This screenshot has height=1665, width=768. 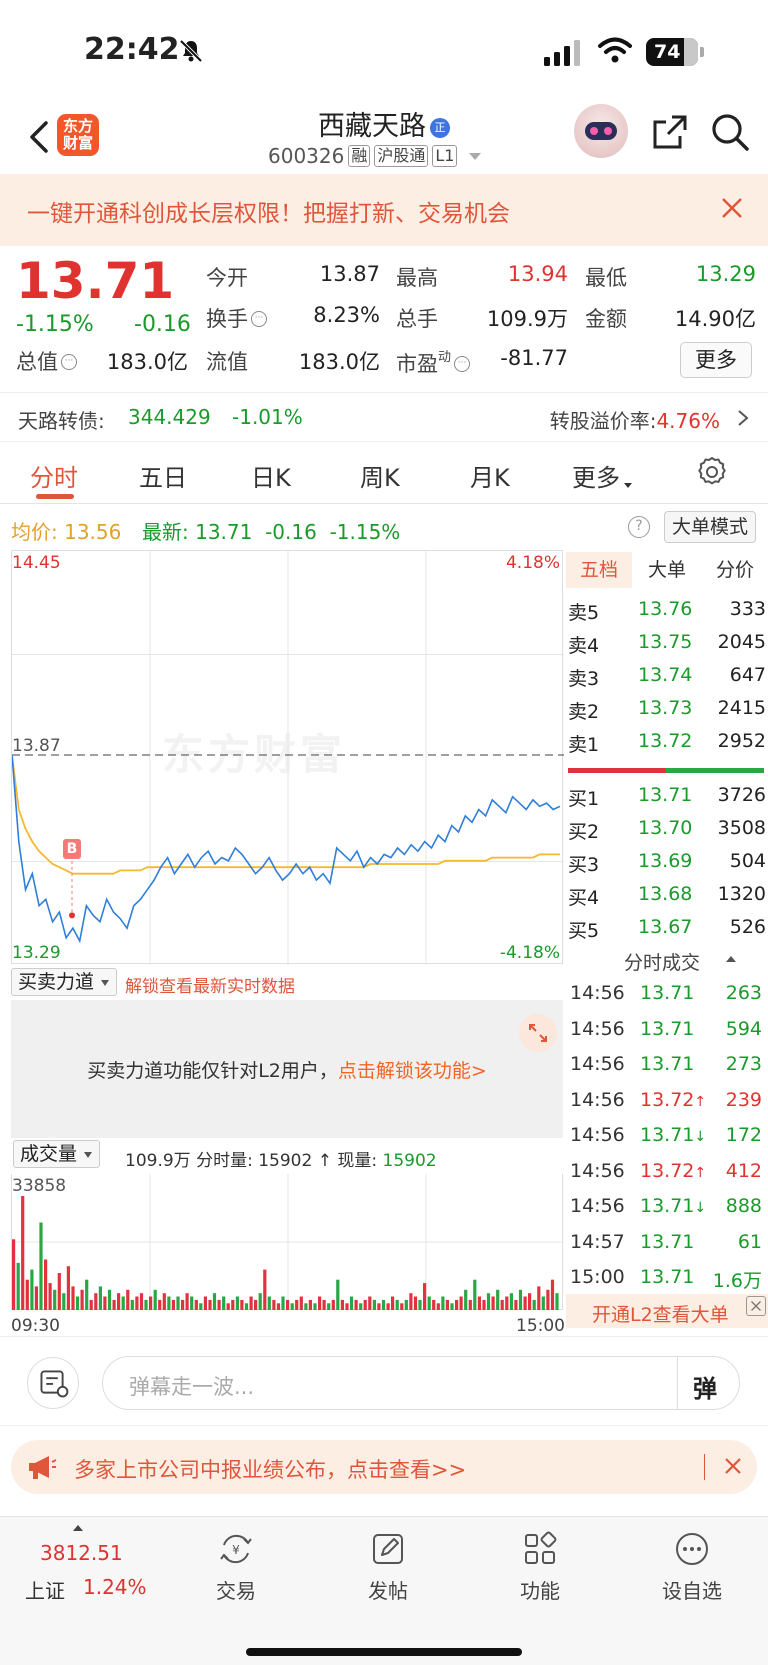 What do you see at coordinates (743, 418) in the screenshot?
I see `chevron-right-icon` at bounding box center [743, 418].